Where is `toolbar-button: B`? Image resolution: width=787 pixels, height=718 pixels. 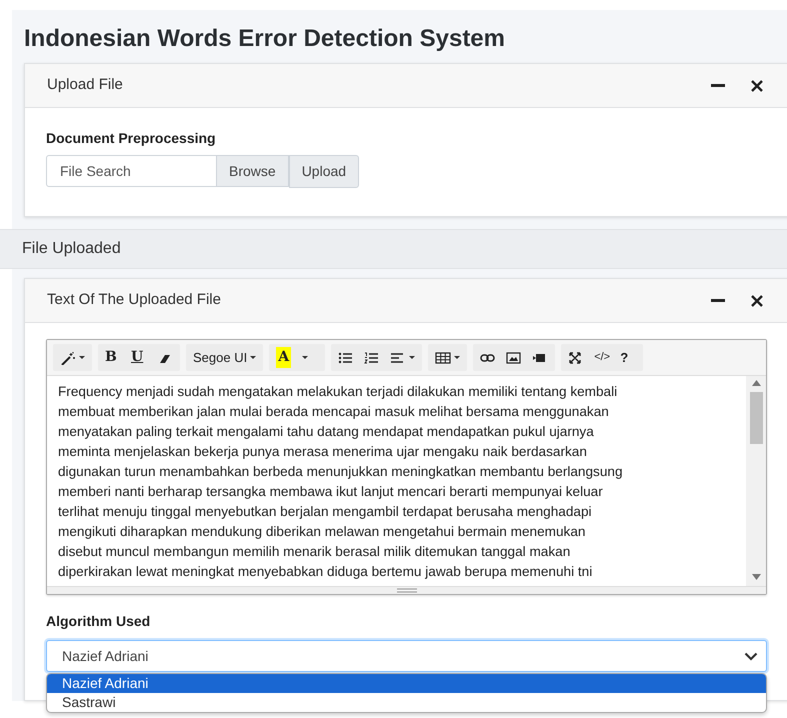
toolbar-button: B is located at coordinates (113, 357).